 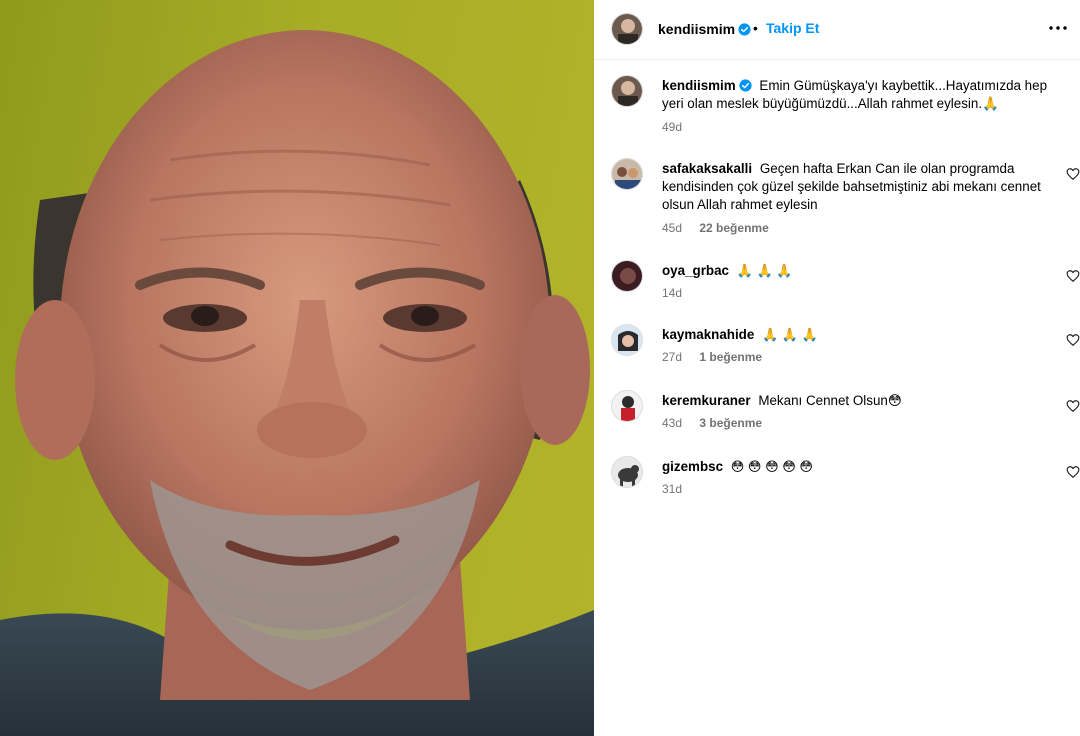 I want to click on comment-likes-count: 22 beğenme, so click(x=733, y=228).